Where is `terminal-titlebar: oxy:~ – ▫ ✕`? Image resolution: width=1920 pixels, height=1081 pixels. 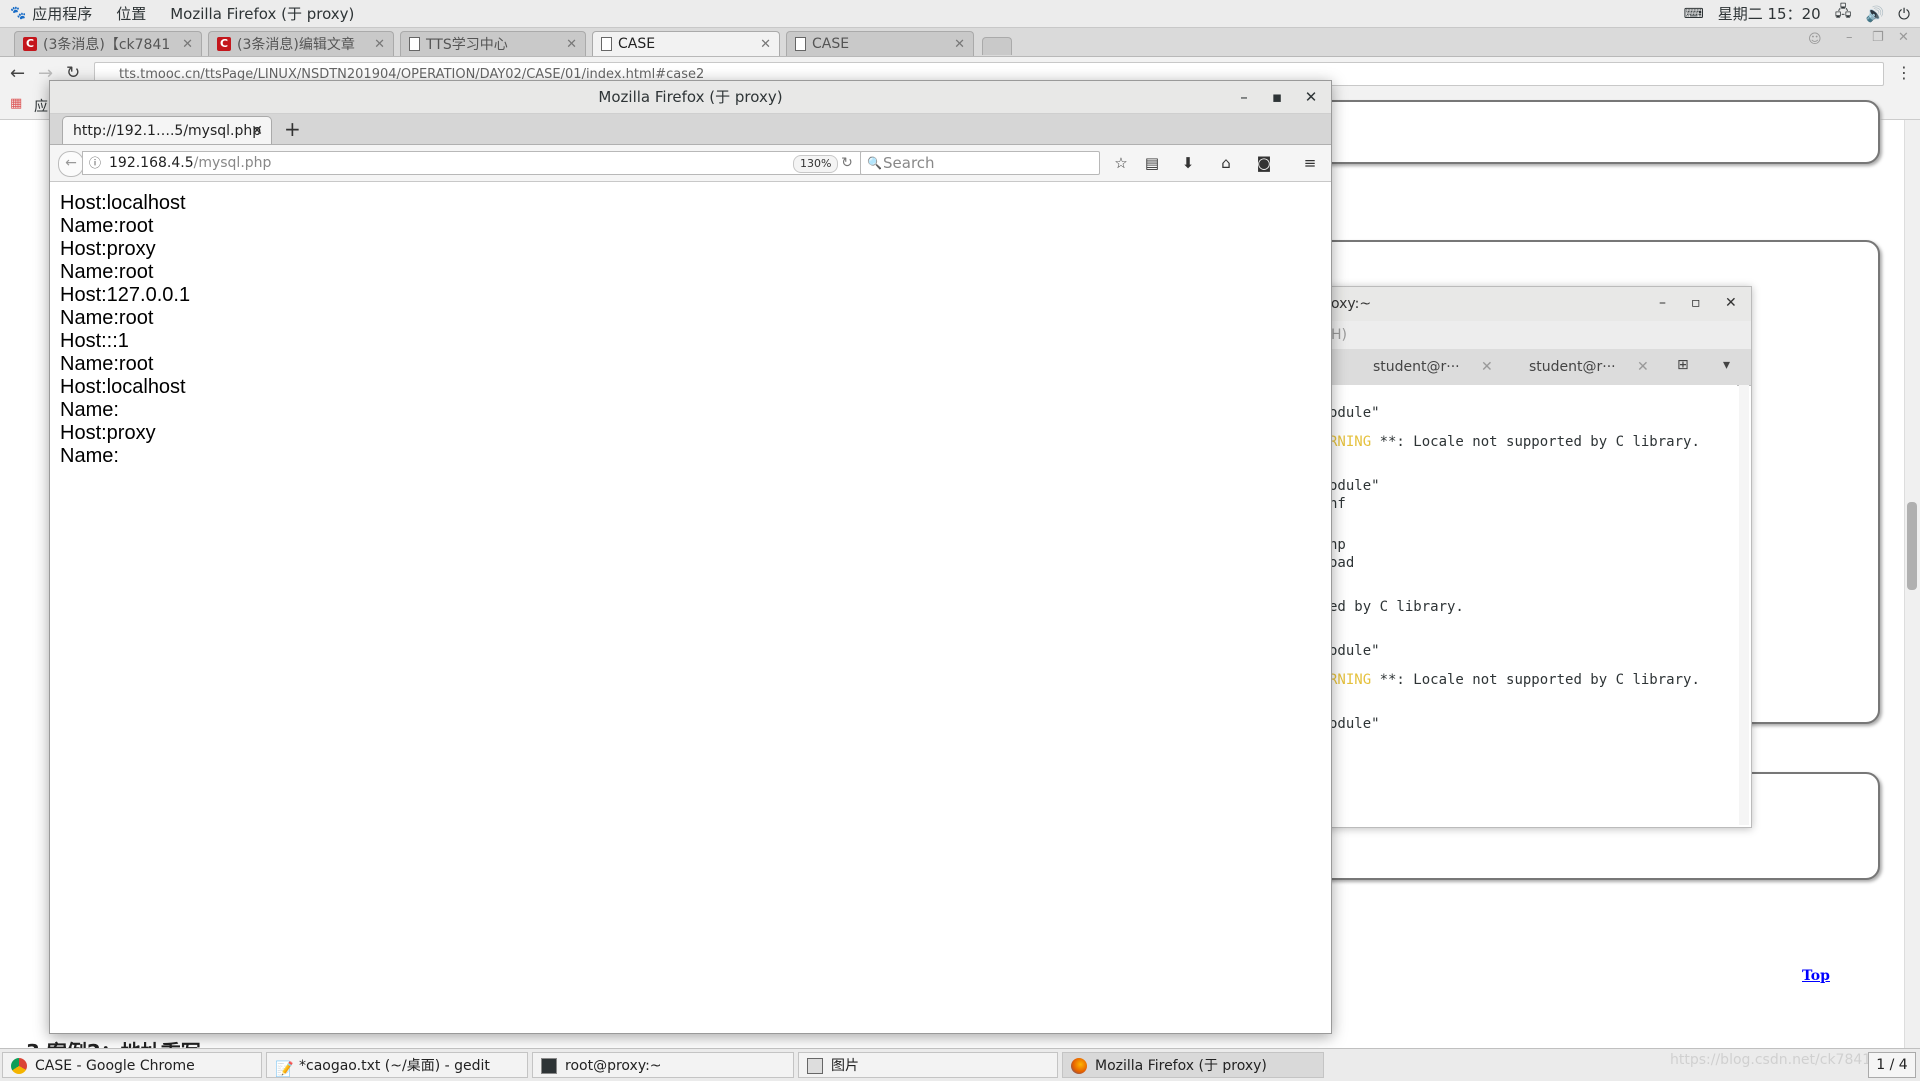
terminal-titlebar: oxy:~ – ▫ ✕ is located at coordinates (1536, 304).